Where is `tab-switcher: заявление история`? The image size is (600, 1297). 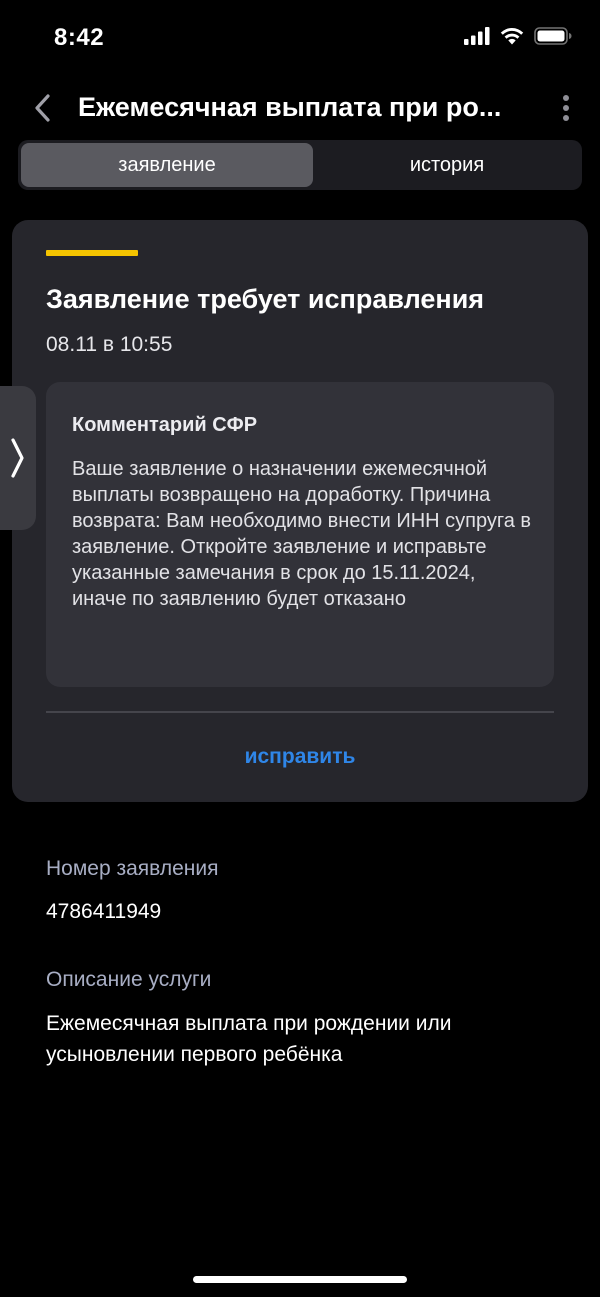
tab-switcher: заявление история is located at coordinates (300, 165).